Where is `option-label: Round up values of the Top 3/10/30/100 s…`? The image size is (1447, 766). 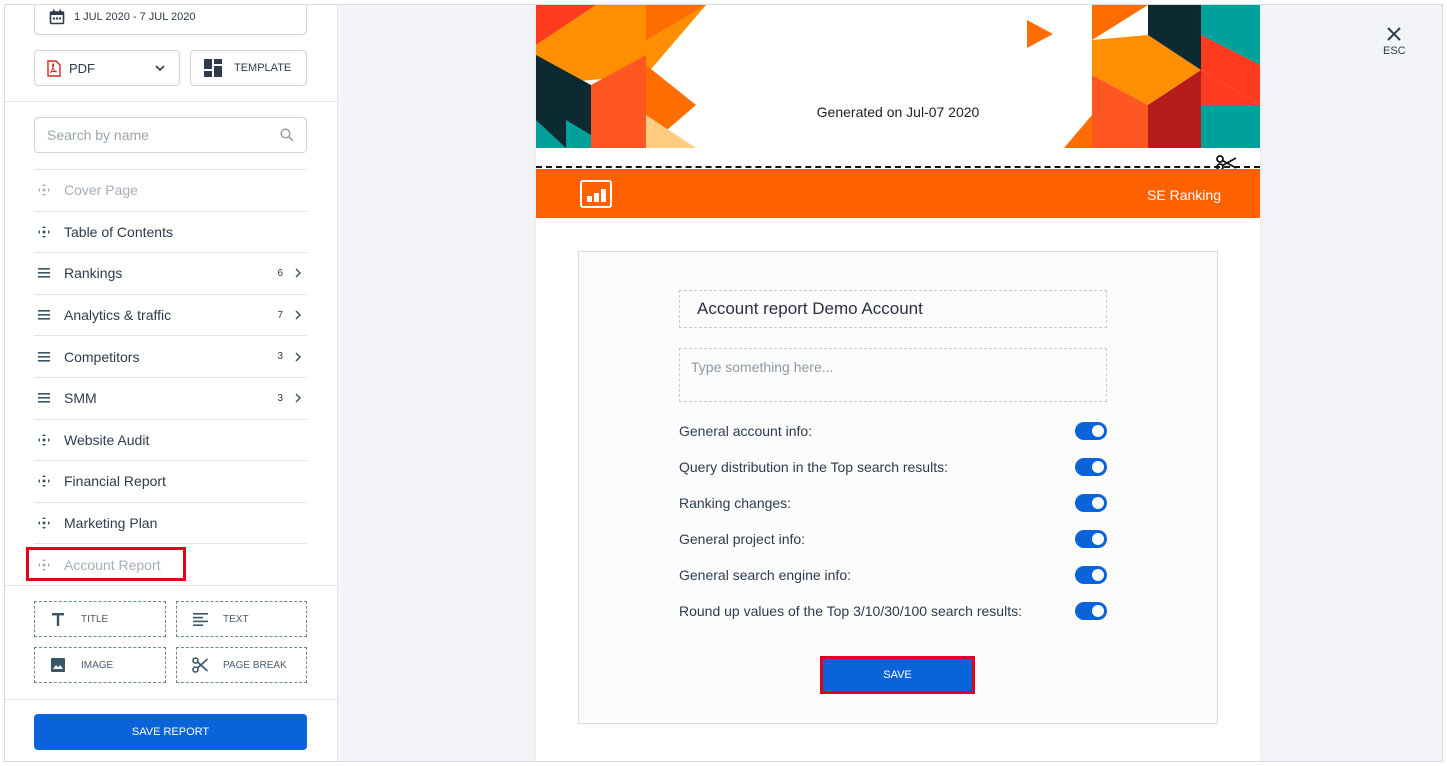 option-label: Round up values of the Top 3/10/30/100 s… is located at coordinates (850, 611).